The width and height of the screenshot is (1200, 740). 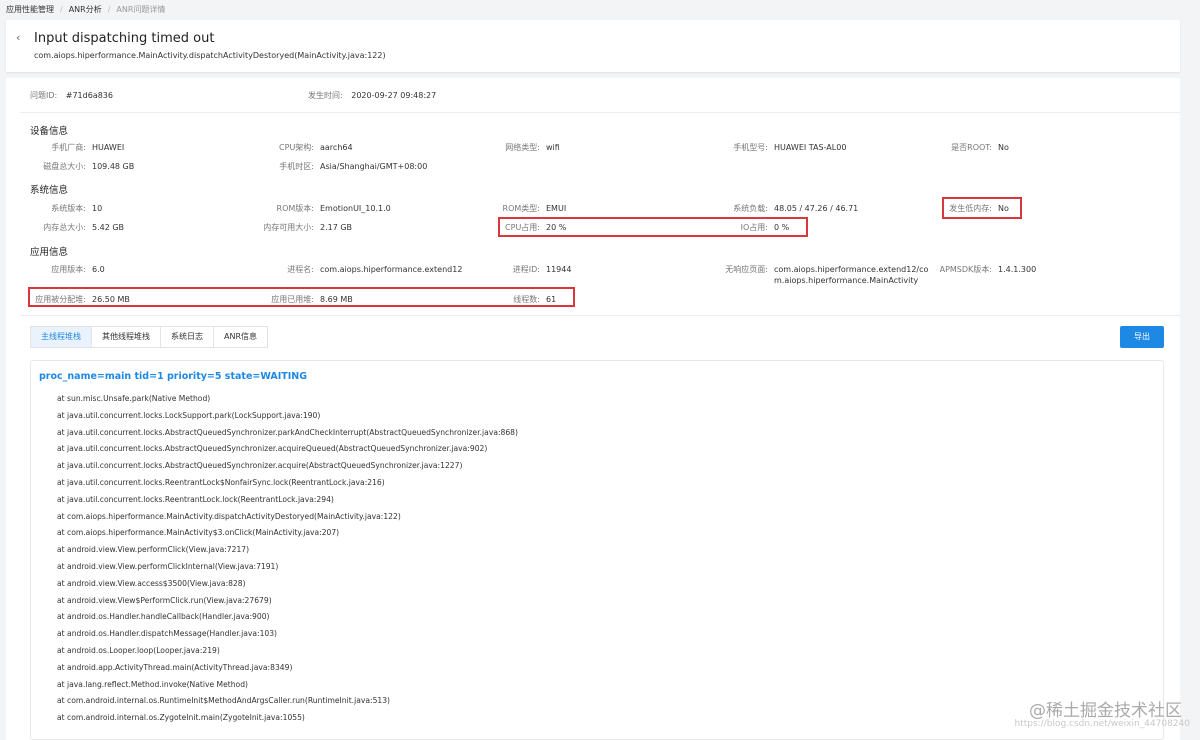 I want to click on highlight-box-heap-threads, so click(x=301, y=297).